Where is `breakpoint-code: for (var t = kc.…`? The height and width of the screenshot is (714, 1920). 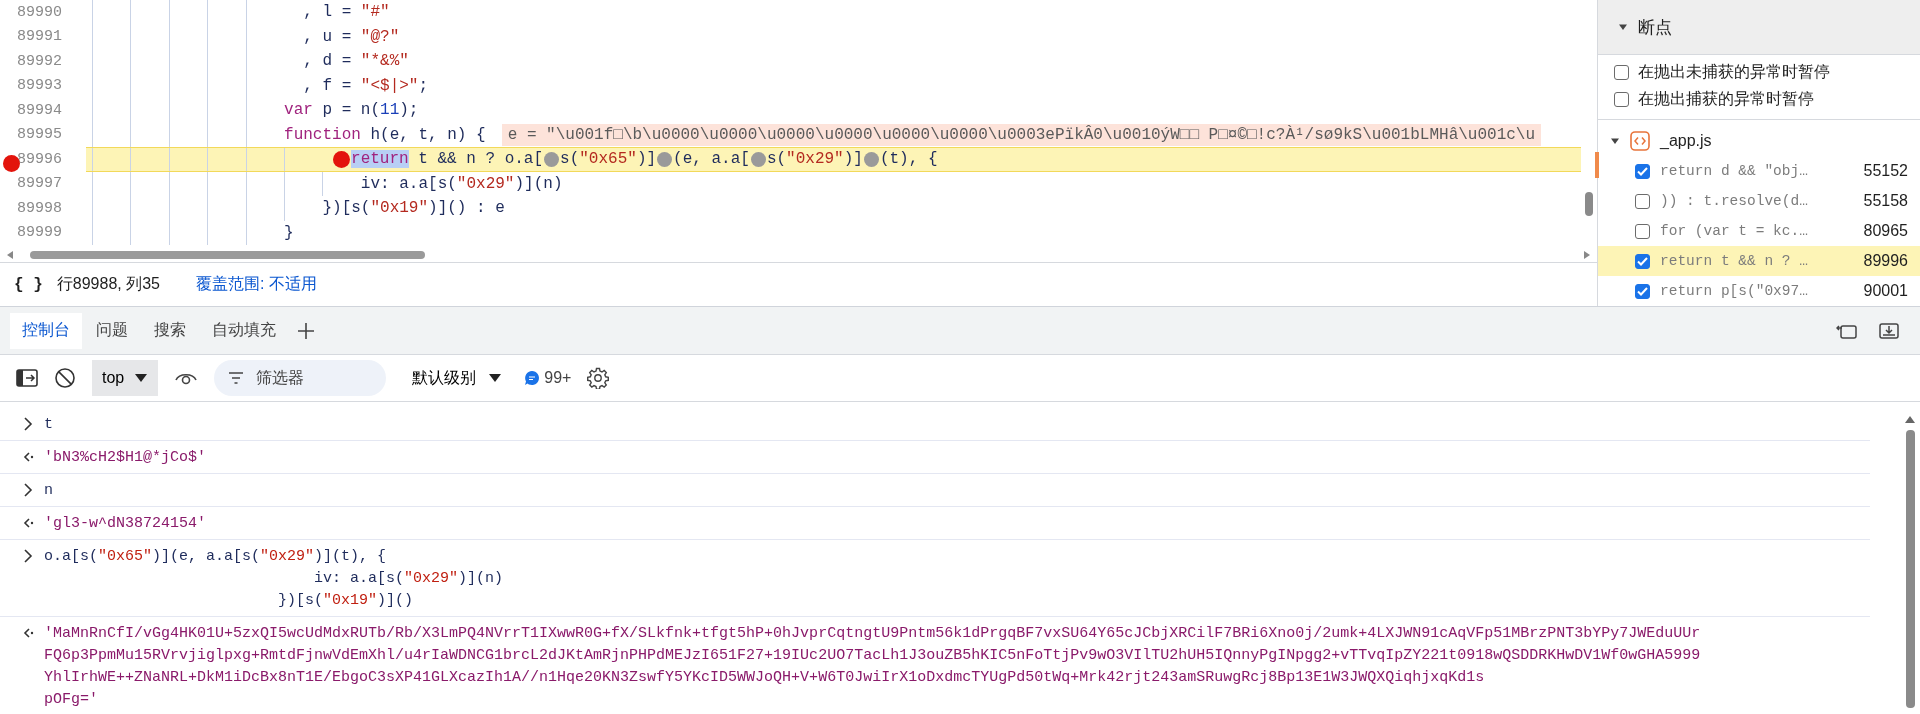
breakpoint-code: for (var t = kc.… is located at coordinates (1757, 231).